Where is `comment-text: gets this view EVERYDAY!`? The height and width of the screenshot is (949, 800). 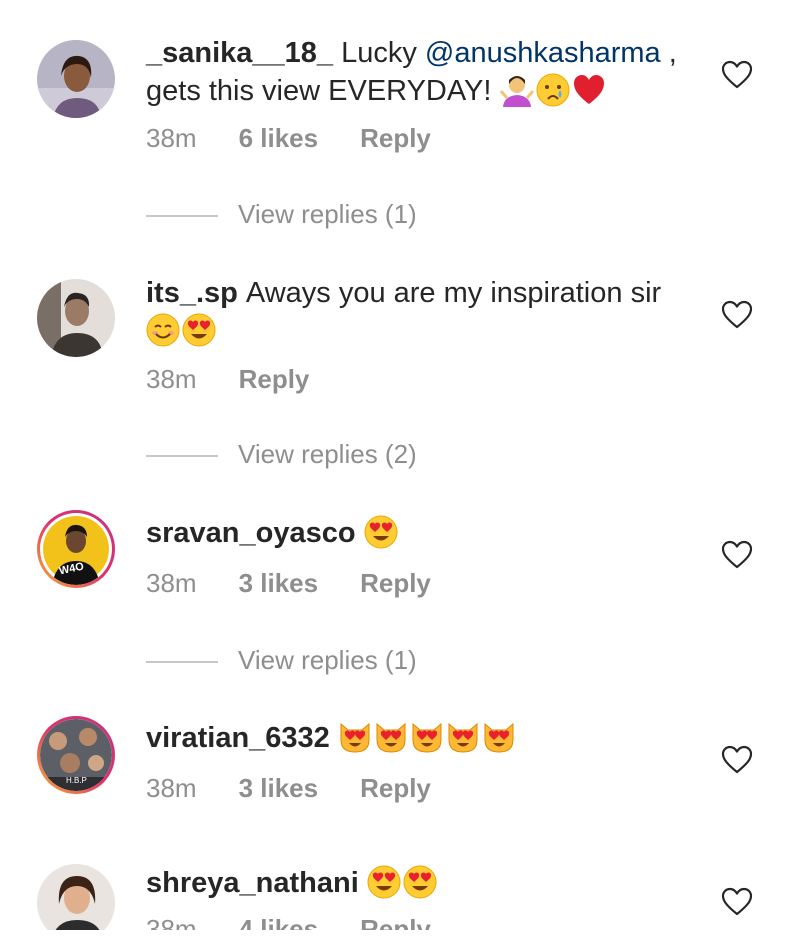 comment-text: gets this view EVERYDAY! is located at coordinates (319, 91).